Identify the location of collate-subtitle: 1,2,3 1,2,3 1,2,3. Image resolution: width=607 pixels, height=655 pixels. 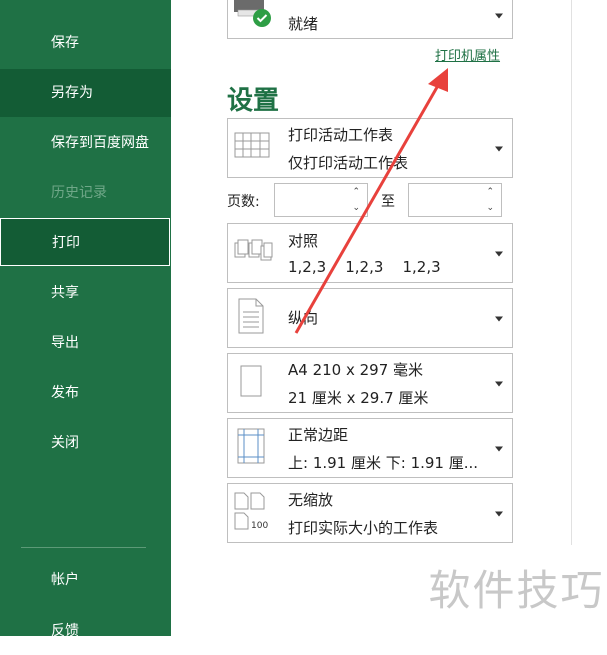
(364, 267).